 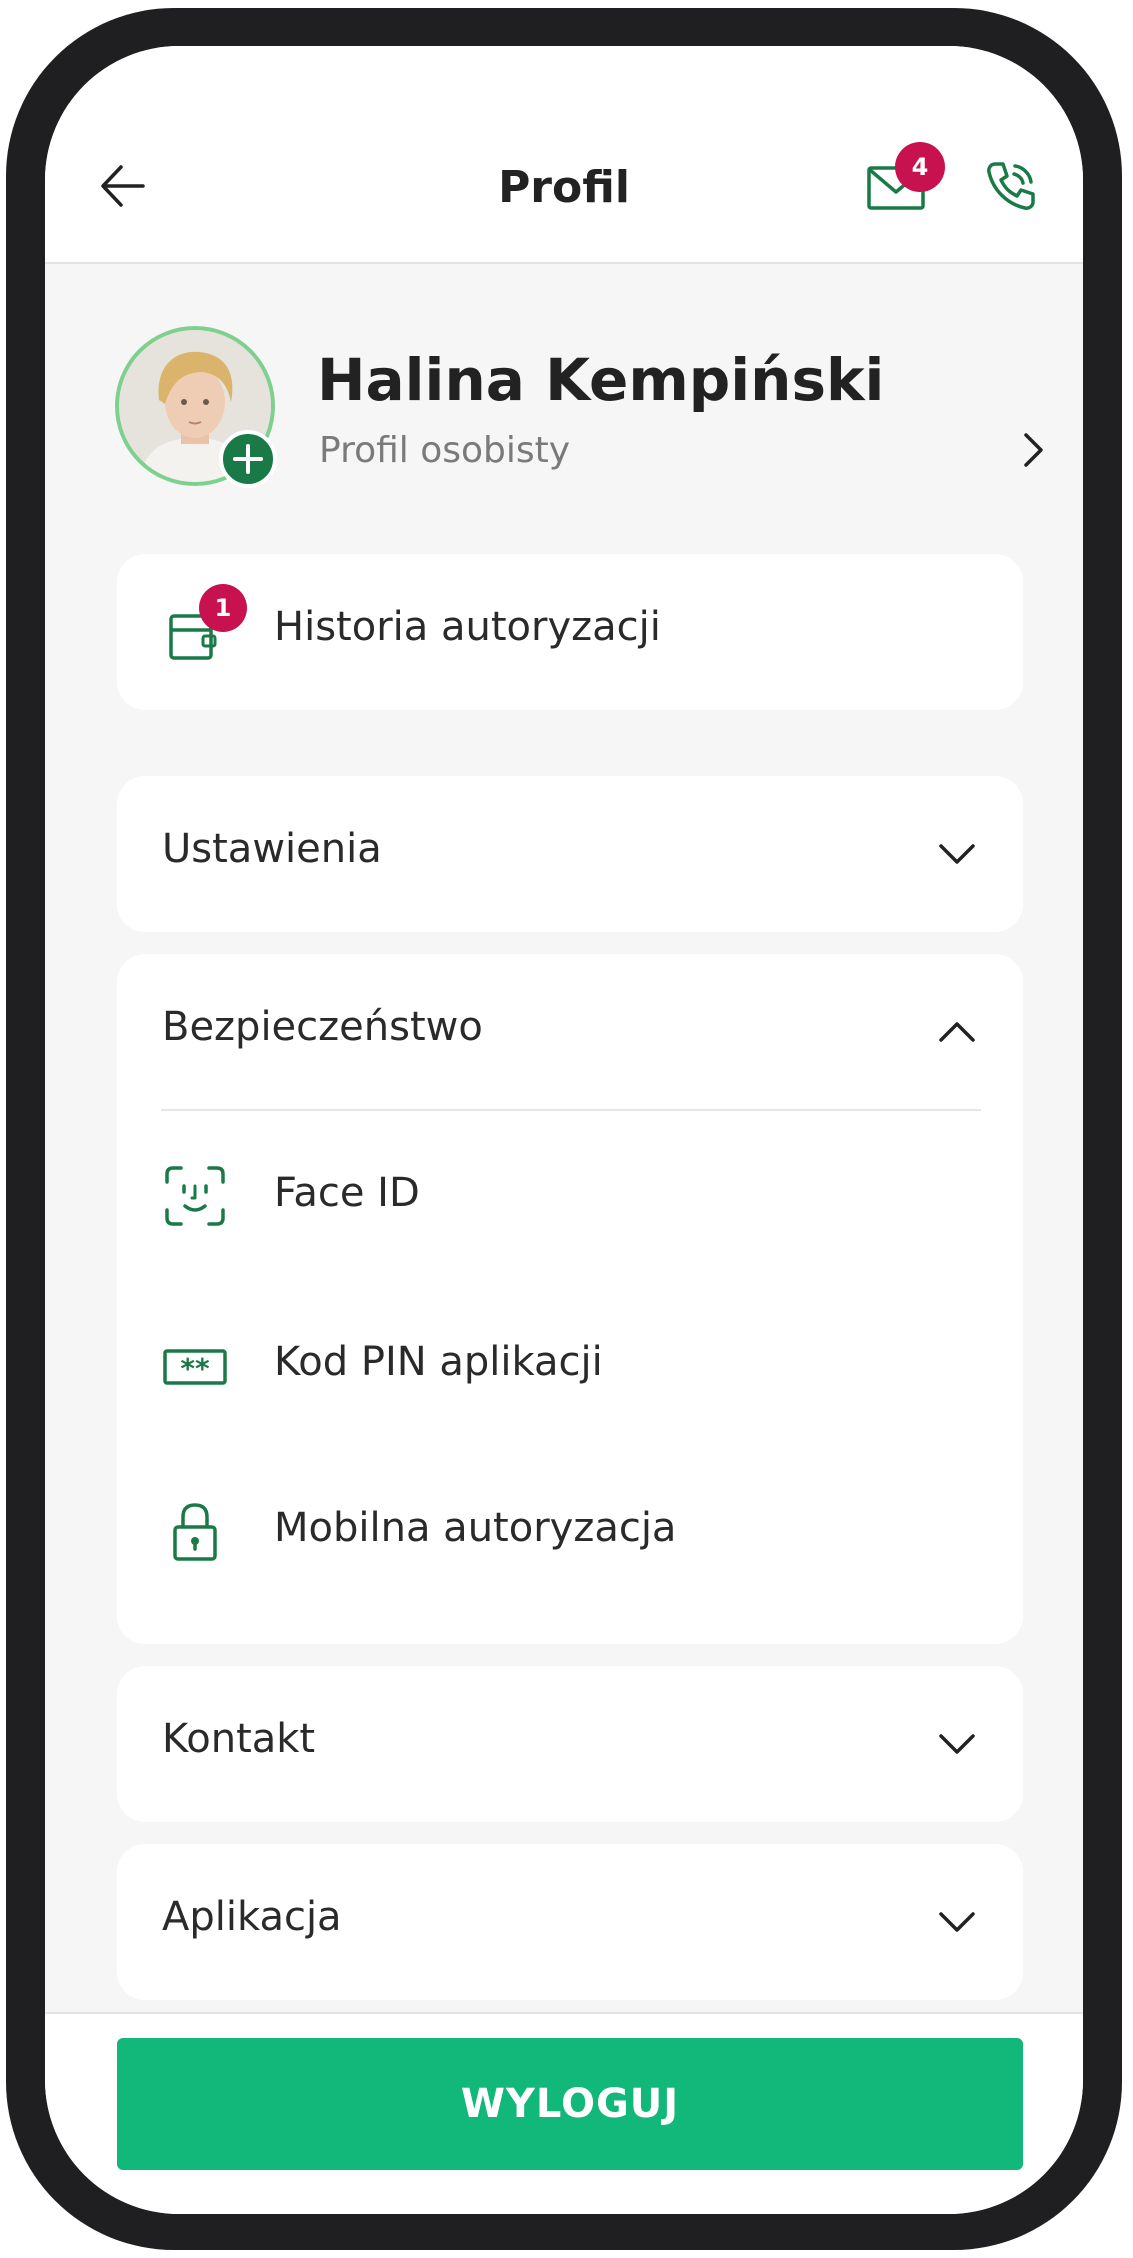 What do you see at coordinates (223, 608) in the screenshot?
I see `authorization-count-badge: 1` at bounding box center [223, 608].